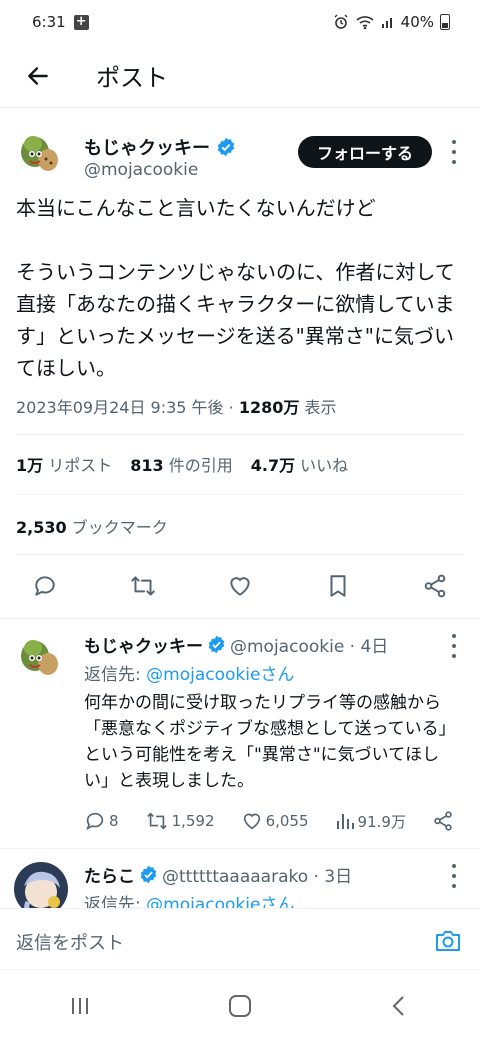 This screenshot has width=480, height=1040. I want to click on top-app-bar: ポスト, so click(240, 76).